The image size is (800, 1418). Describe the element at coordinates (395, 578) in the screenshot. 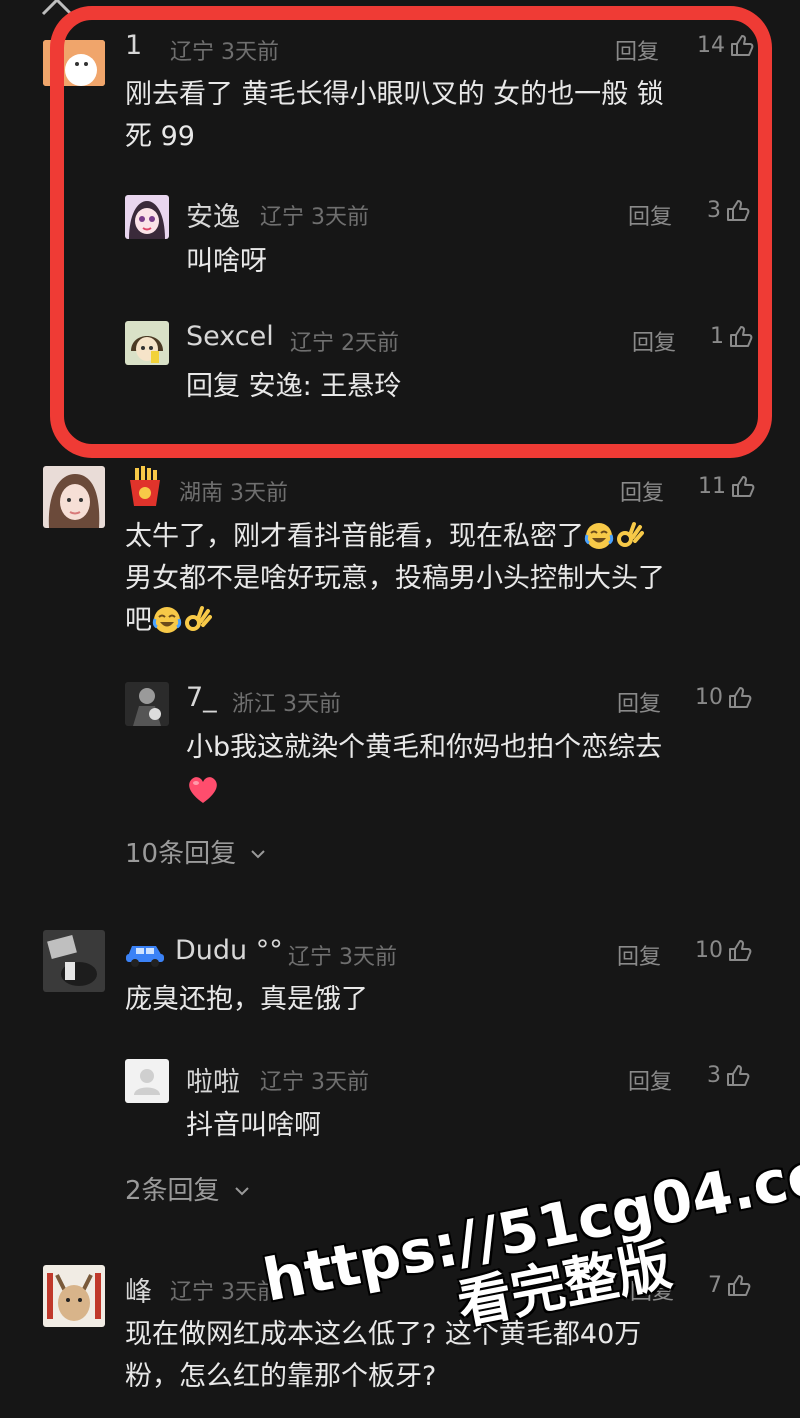

I see `comment-text-line: 男女都不是啥好玩意，投稿男小头控制大头了` at that location.